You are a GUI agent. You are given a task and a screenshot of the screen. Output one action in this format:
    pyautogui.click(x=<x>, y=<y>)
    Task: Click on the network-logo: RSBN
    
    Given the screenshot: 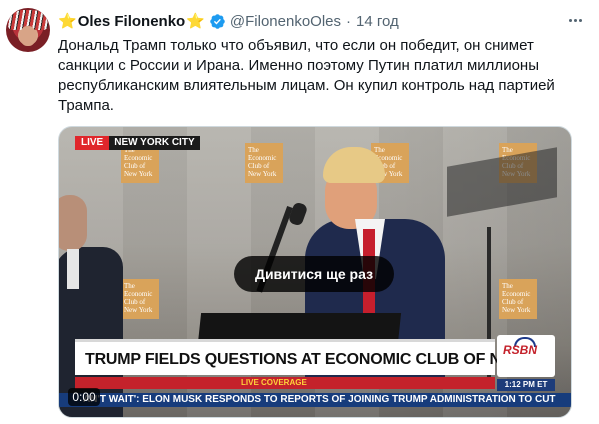 What is the action you would take?
    pyautogui.click(x=526, y=356)
    